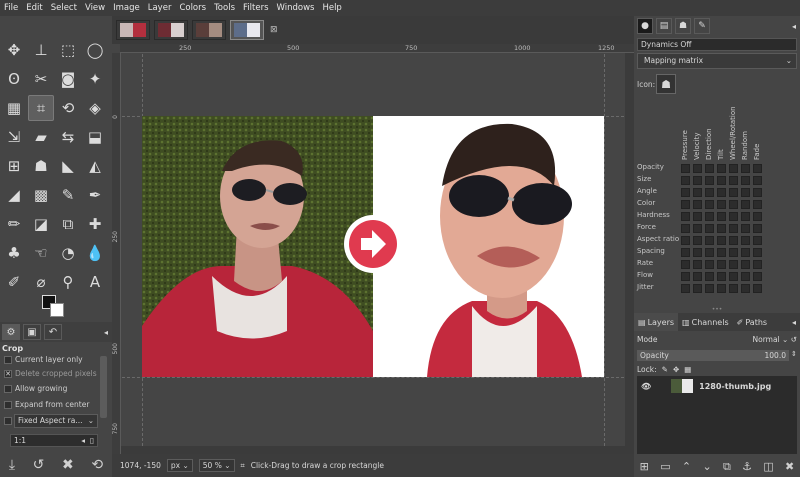  What do you see at coordinates (41, 137) in the screenshot?
I see `shear-tool-icon: ▰` at bounding box center [41, 137].